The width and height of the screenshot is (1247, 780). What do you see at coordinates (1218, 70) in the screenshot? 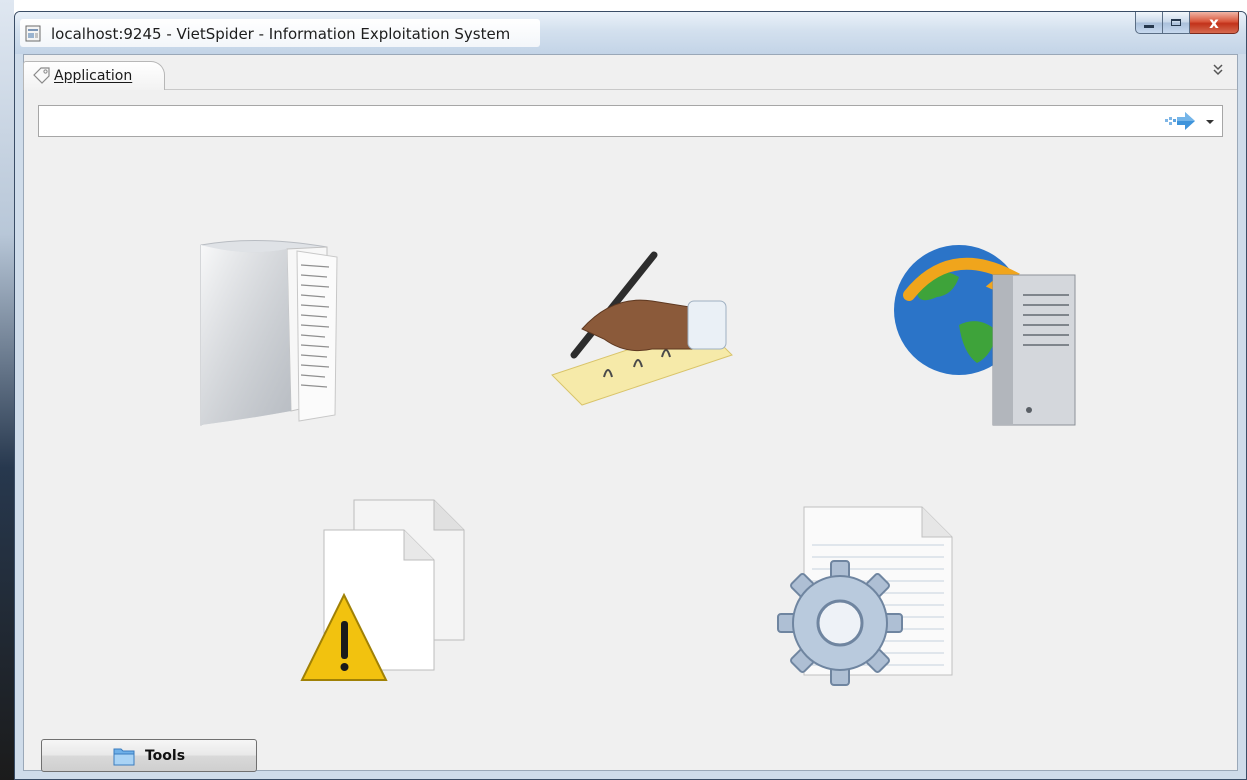
I see `chevron-double-down-icon` at bounding box center [1218, 70].